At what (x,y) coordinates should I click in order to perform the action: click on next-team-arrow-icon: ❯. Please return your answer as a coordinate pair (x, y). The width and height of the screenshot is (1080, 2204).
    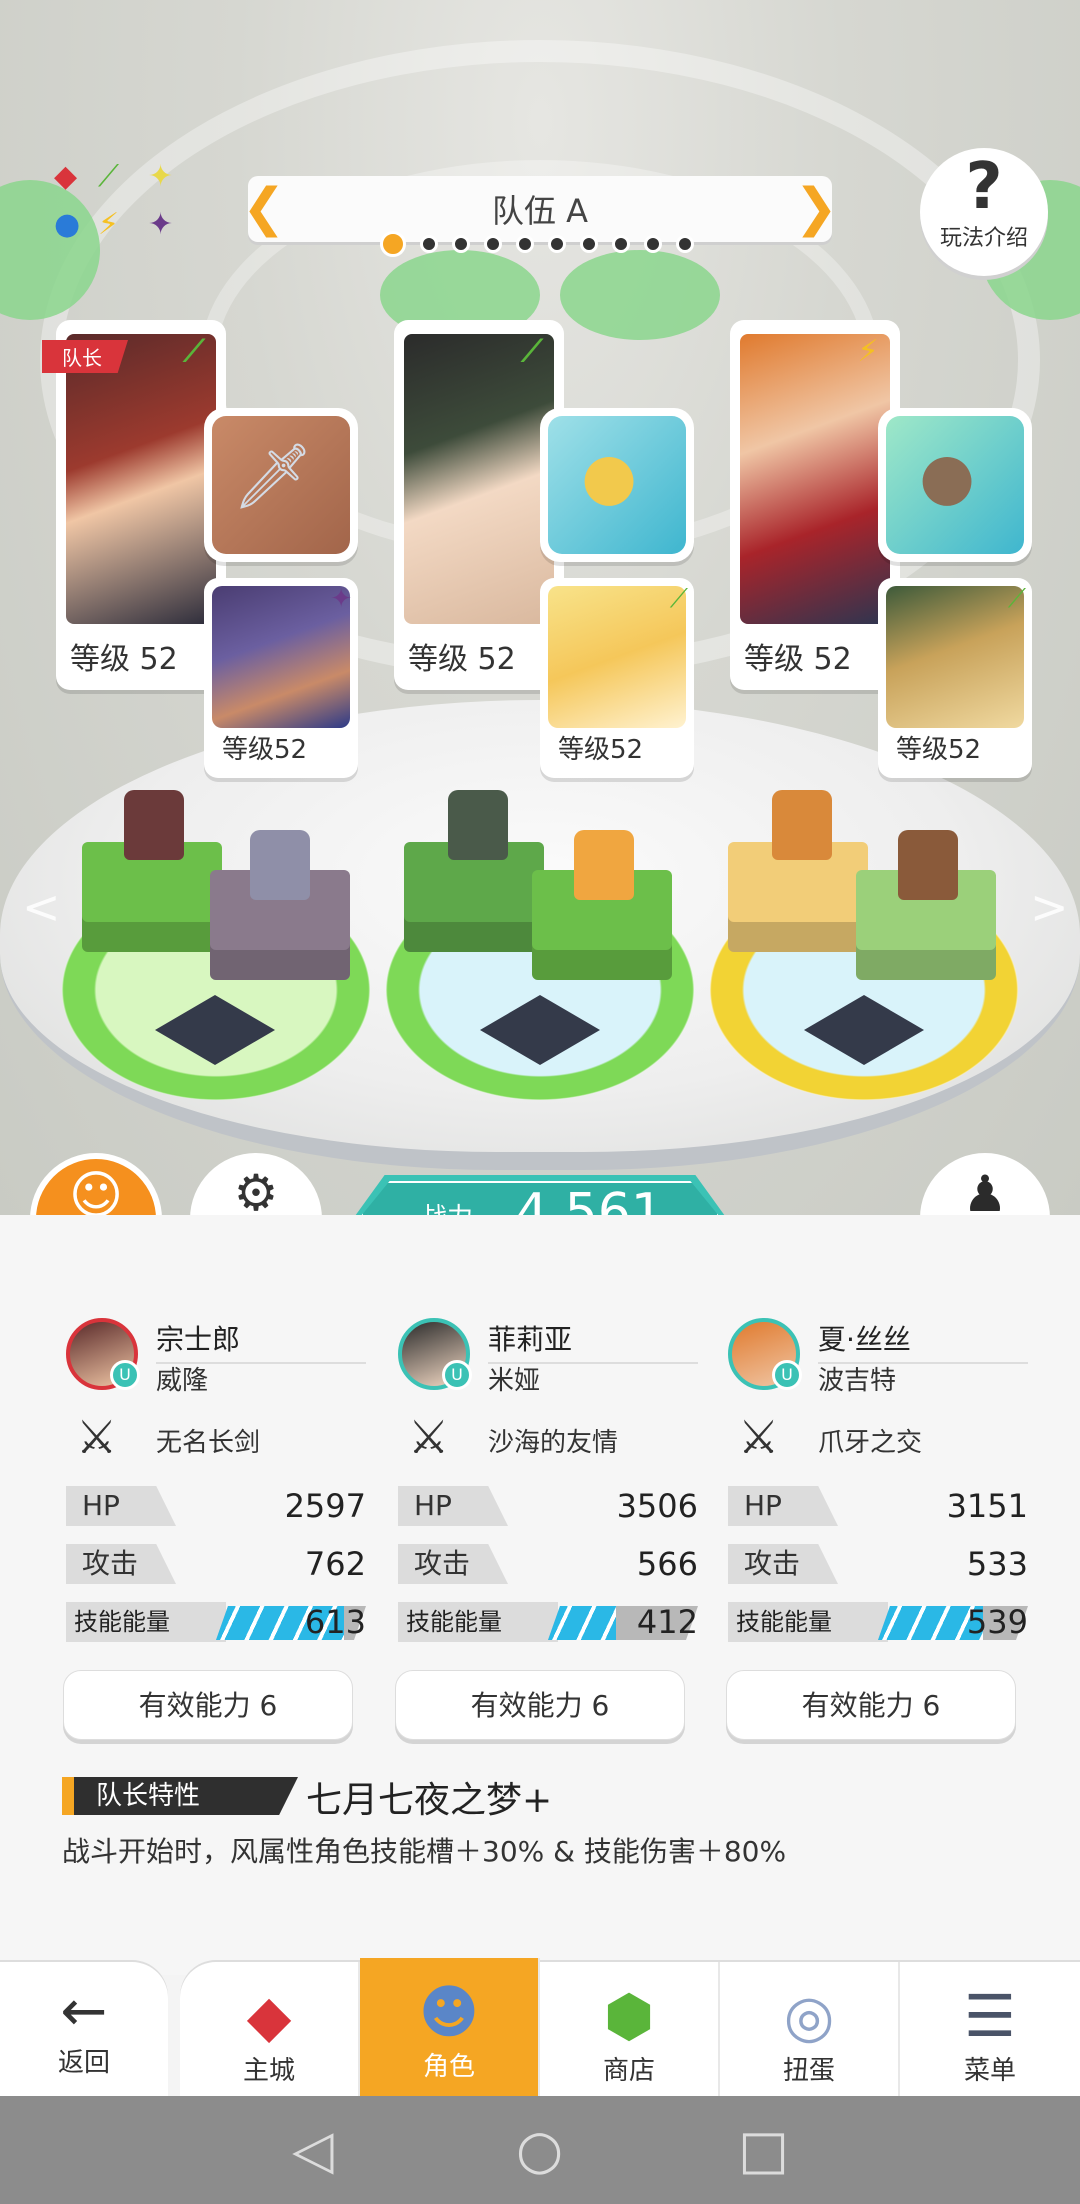
    Looking at the image, I should click on (816, 208).